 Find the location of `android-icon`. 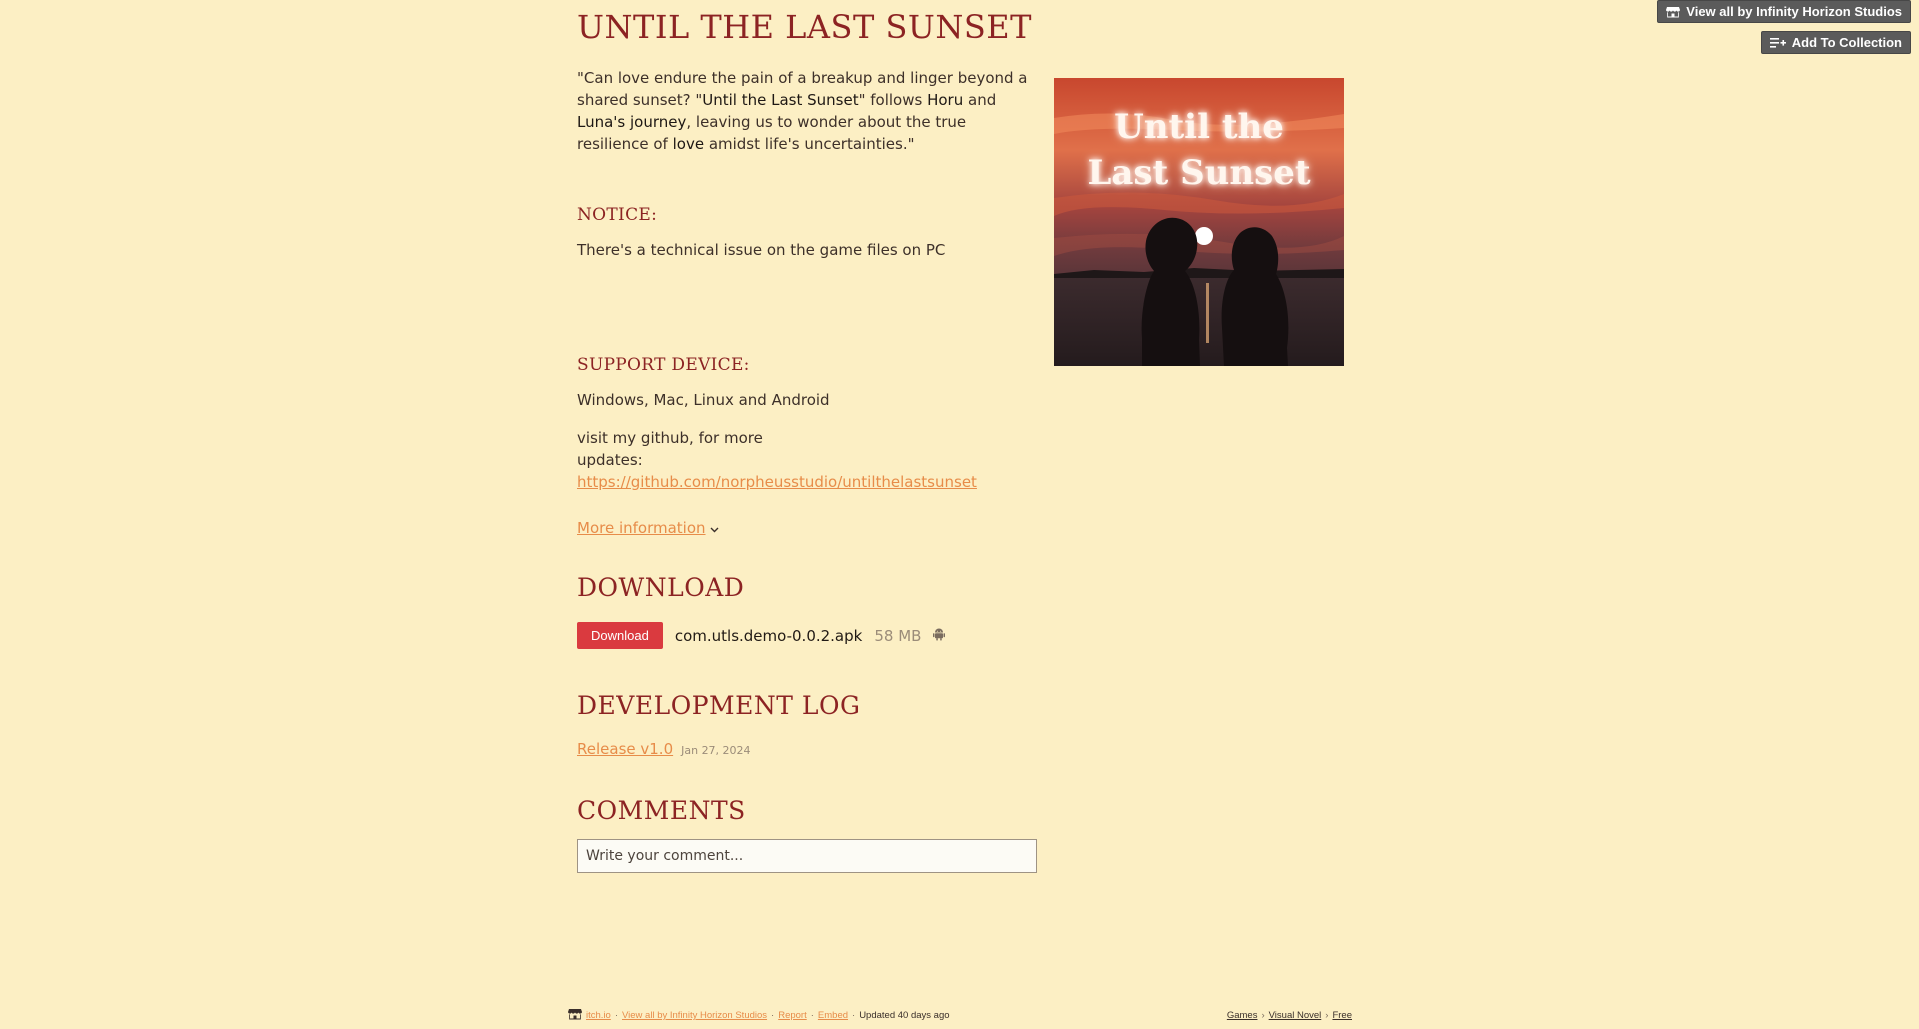

android-icon is located at coordinates (939, 635).